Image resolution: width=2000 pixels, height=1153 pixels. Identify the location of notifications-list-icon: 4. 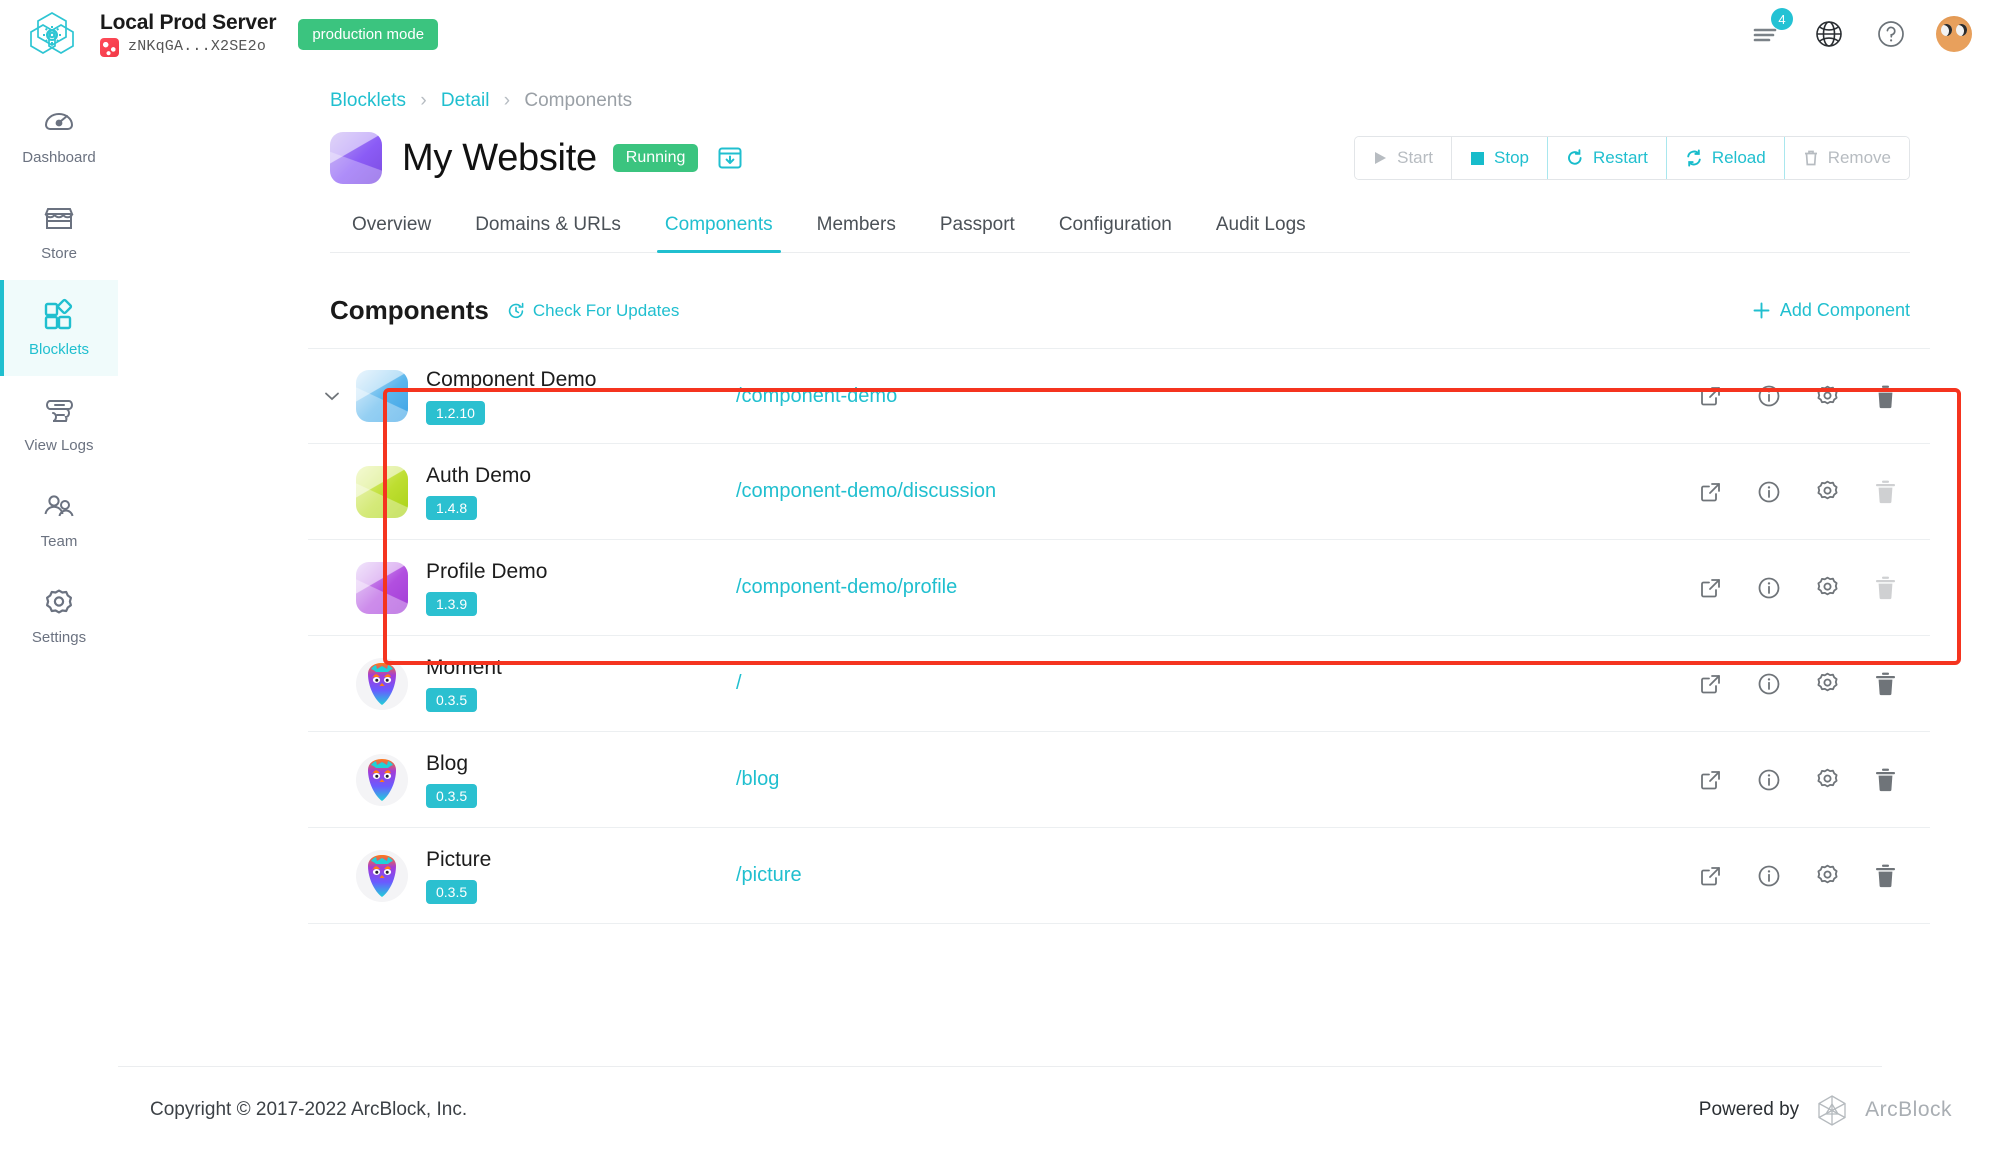
(1771, 29).